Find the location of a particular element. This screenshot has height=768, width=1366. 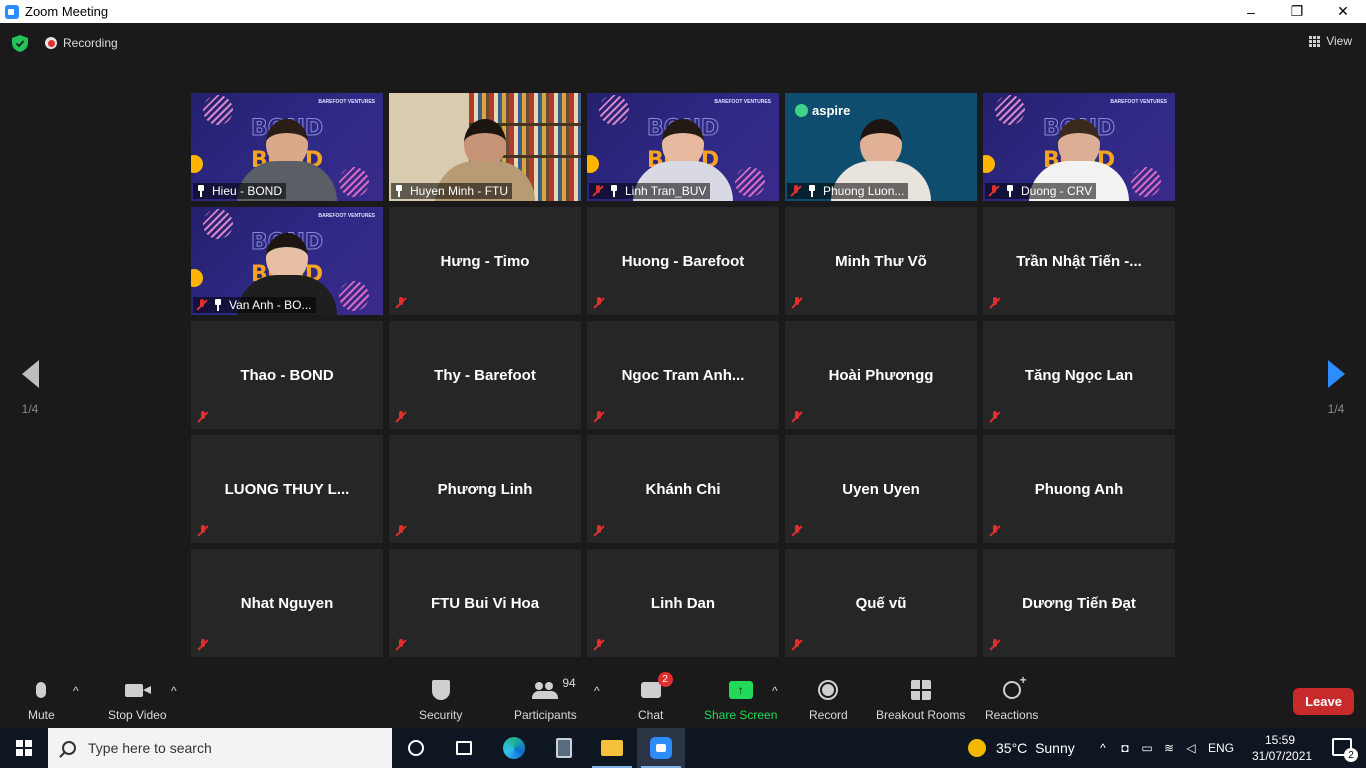

participant-tile: Nhat Nguyen is located at coordinates (287, 603).